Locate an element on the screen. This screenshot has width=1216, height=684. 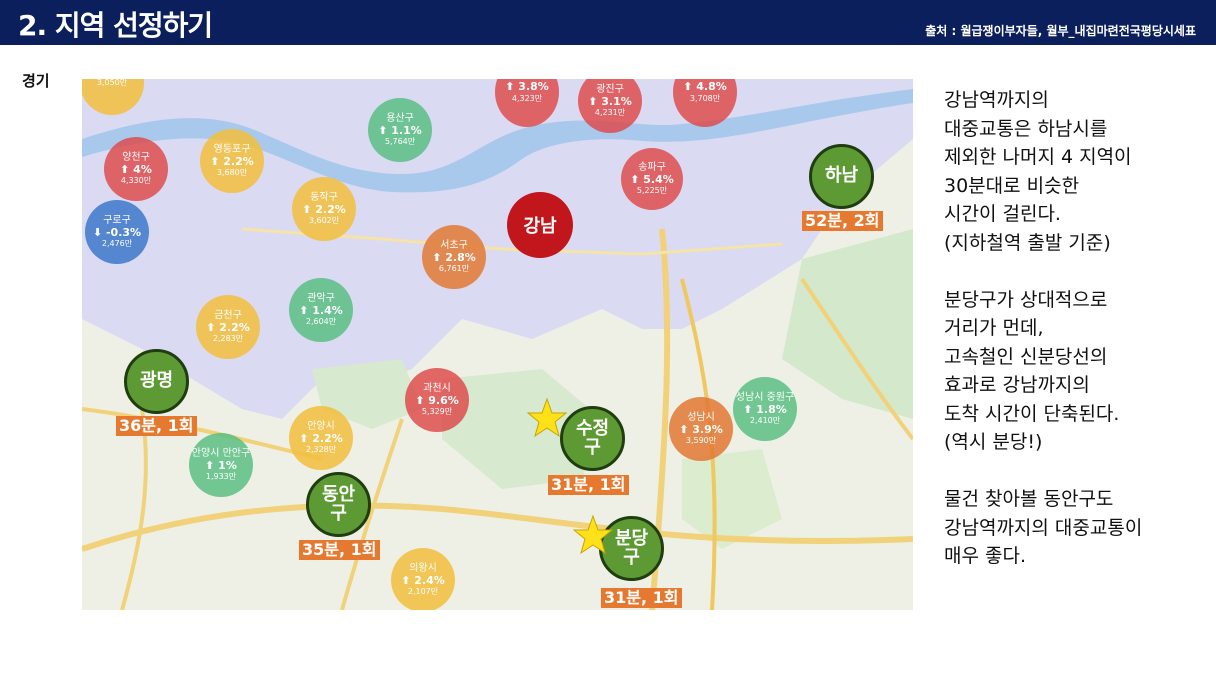
bubble-rate: ⬆ 1.1% is located at coordinates (400, 130).